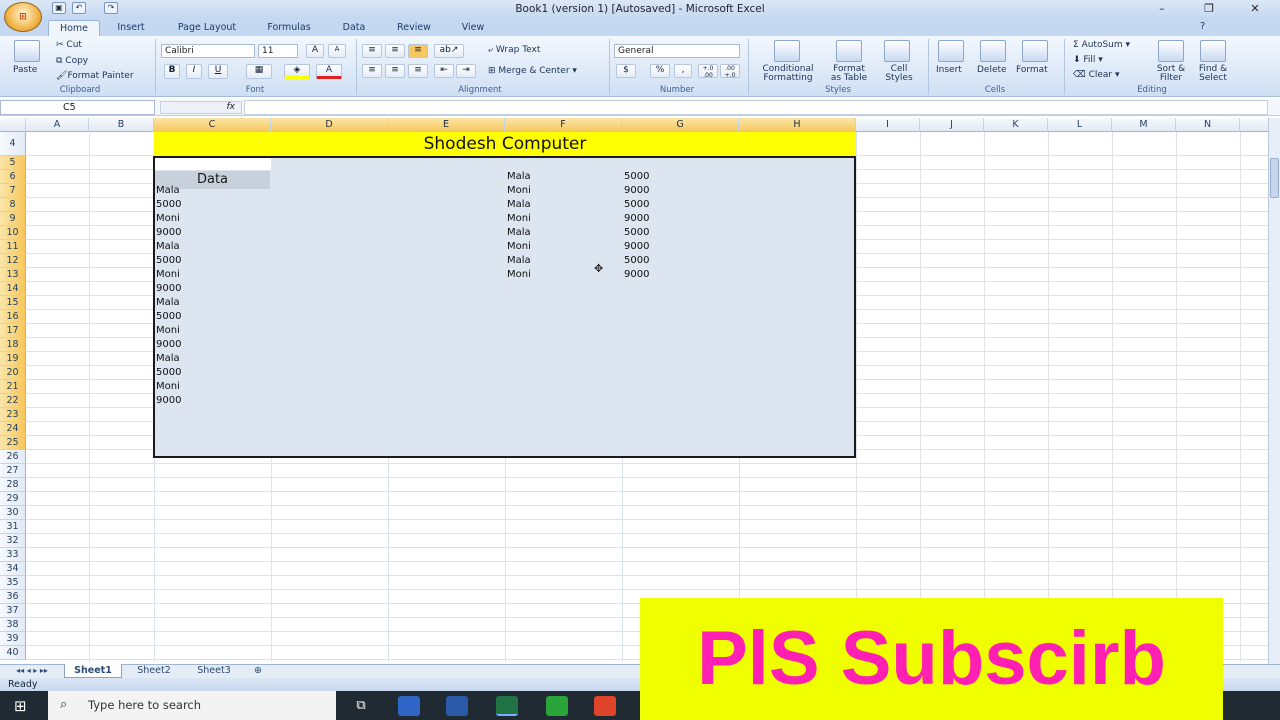  What do you see at coordinates (992, 70) in the screenshot?
I see `delete-cells-button: Delete` at bounding box center [992, 70].